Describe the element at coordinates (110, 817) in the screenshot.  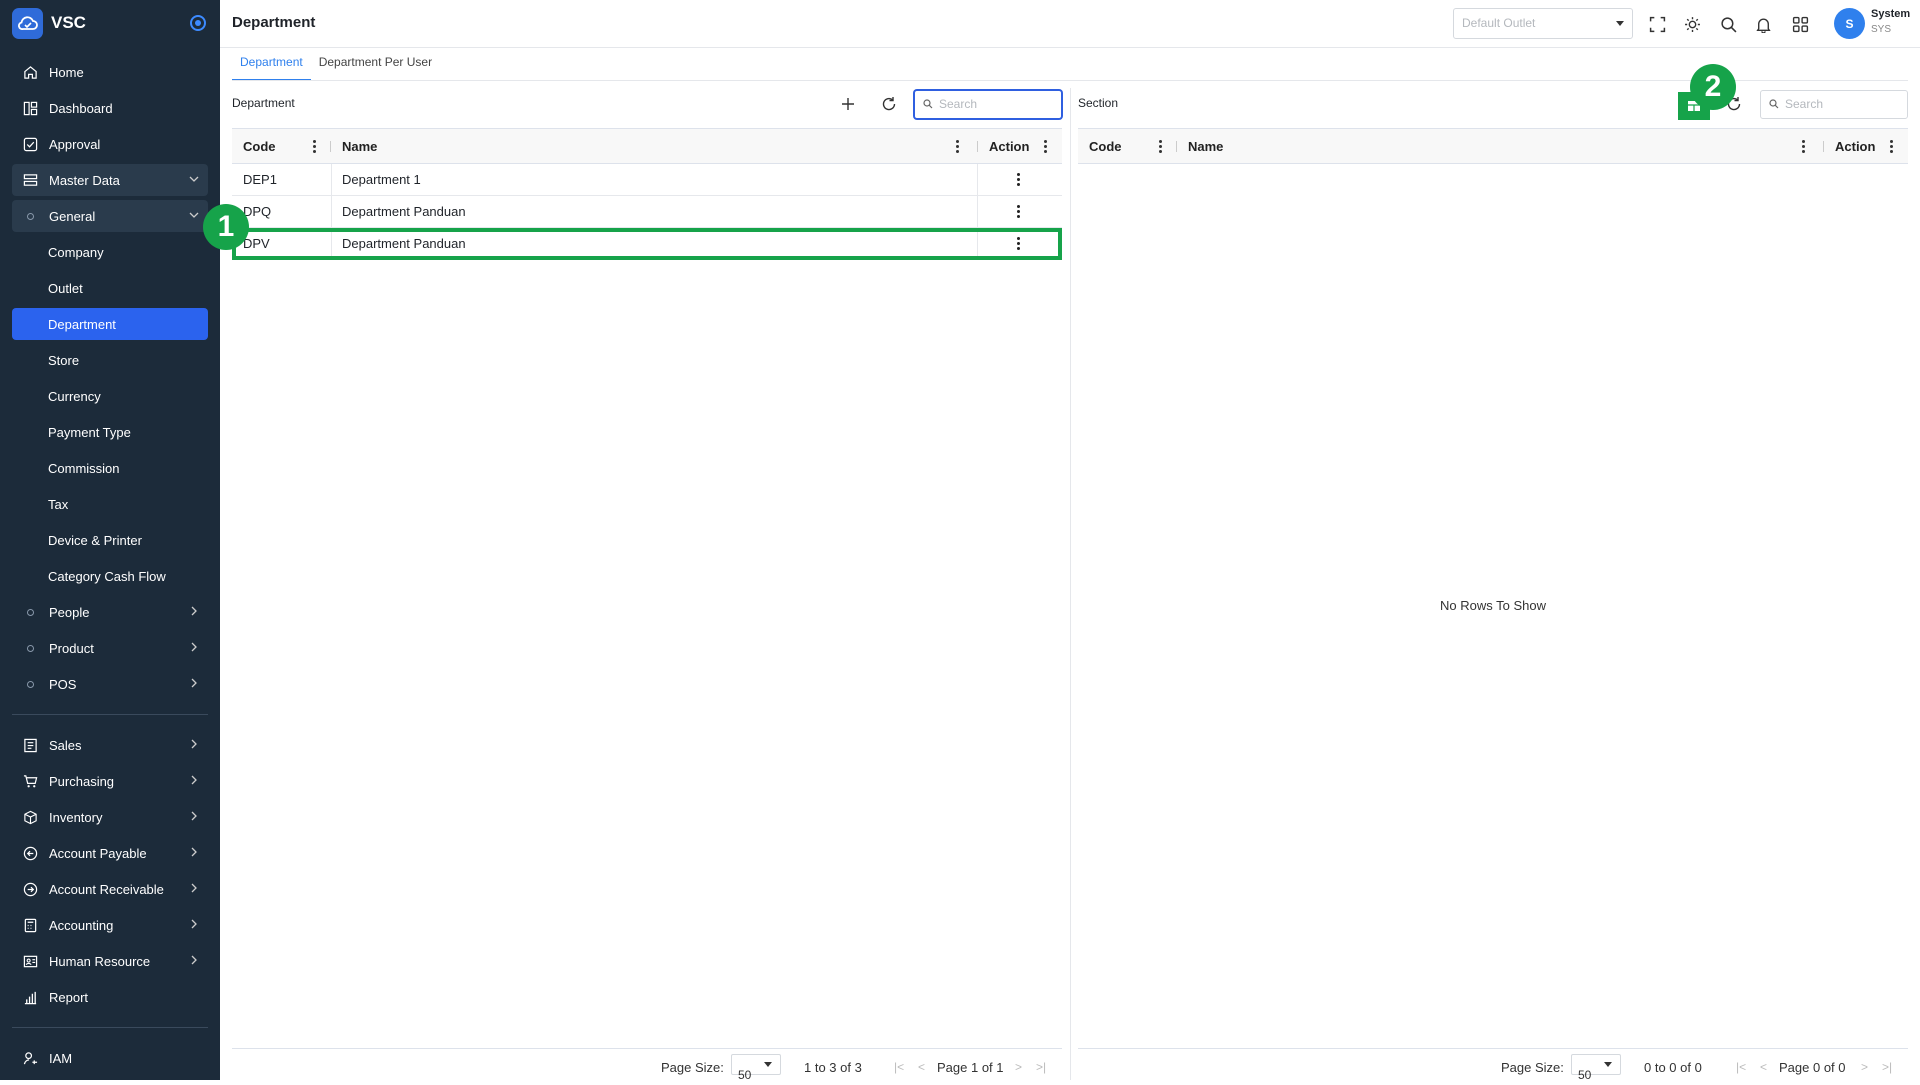
I see `sidebar-item-inventory: Inventory` at that location.